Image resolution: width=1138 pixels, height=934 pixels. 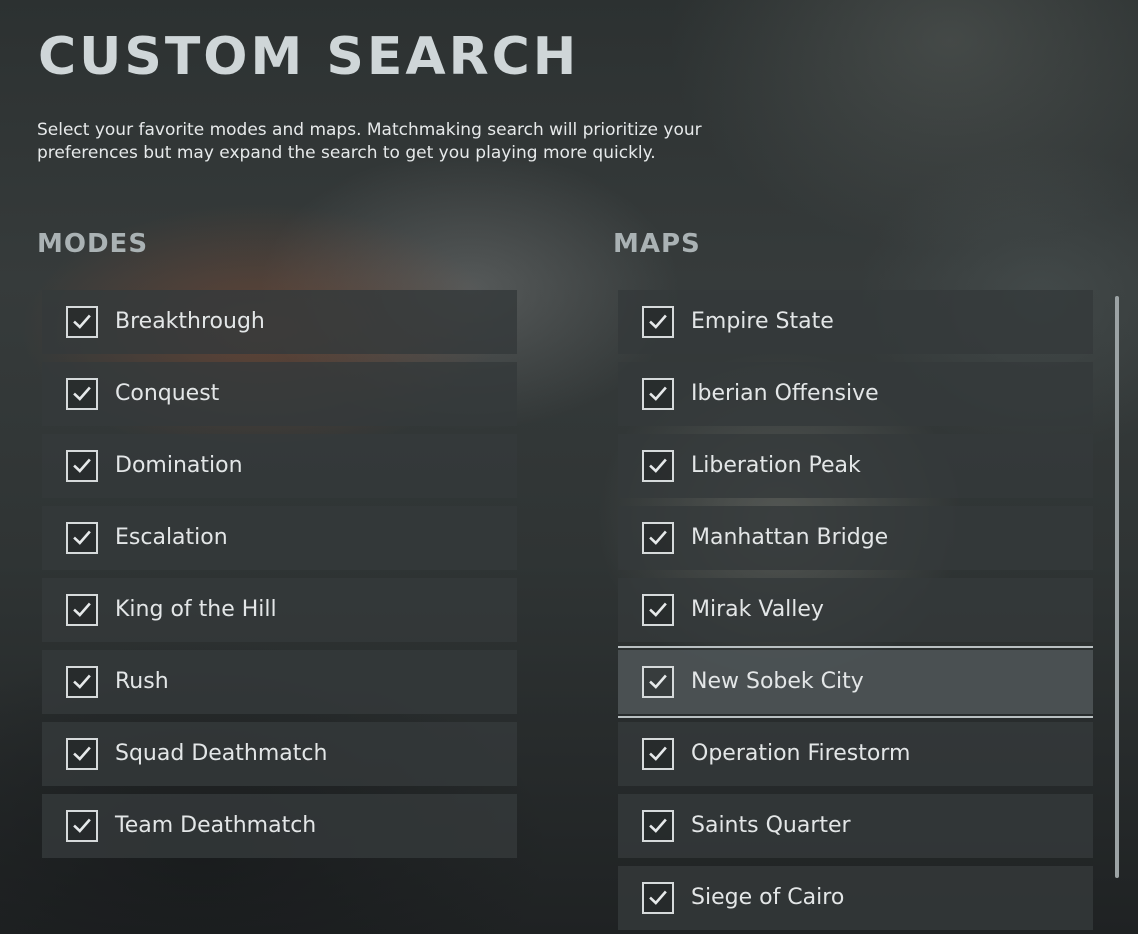 What do you see at coordinates (785, 393) in the screenshot?
I see `map-label: Iberian Offensive` at bounding box center [785, 393].